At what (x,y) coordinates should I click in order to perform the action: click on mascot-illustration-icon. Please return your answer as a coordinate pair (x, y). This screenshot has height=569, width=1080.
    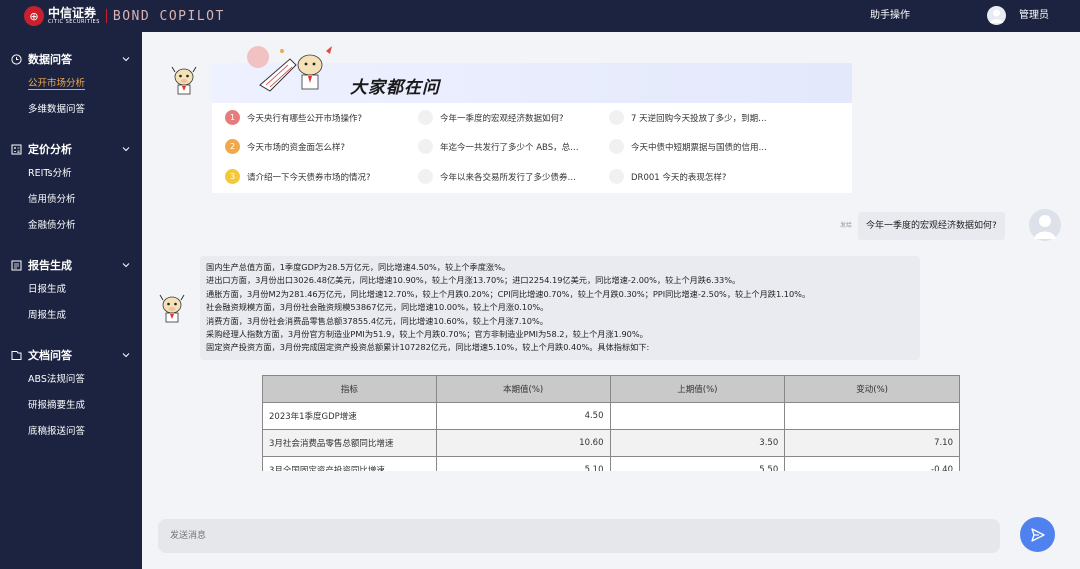
    Looking at the image, I should click on (289, 69).